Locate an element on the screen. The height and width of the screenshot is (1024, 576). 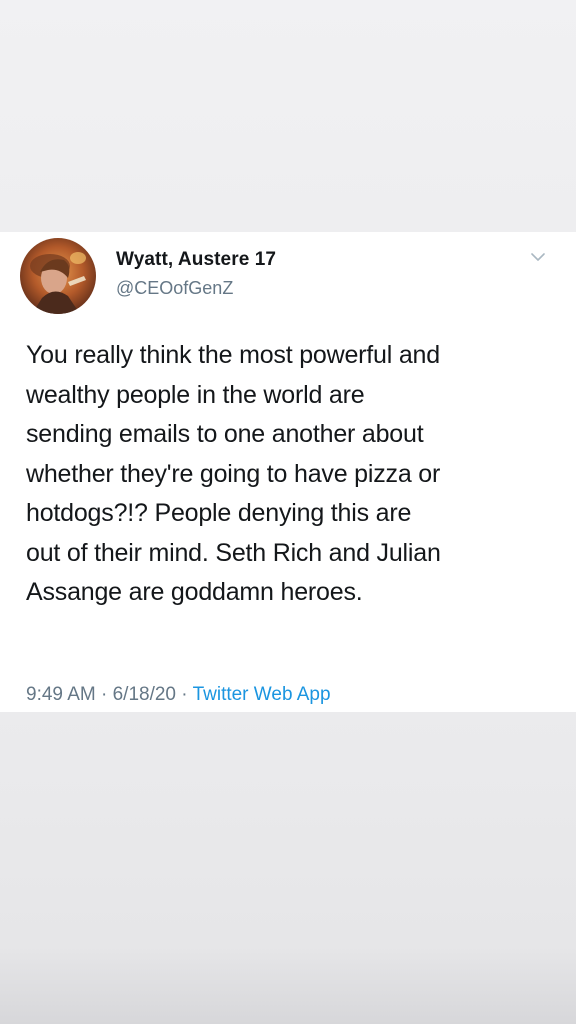
author-display-name: Wyatt, Austere 17 is located at coordinates (196, 260).